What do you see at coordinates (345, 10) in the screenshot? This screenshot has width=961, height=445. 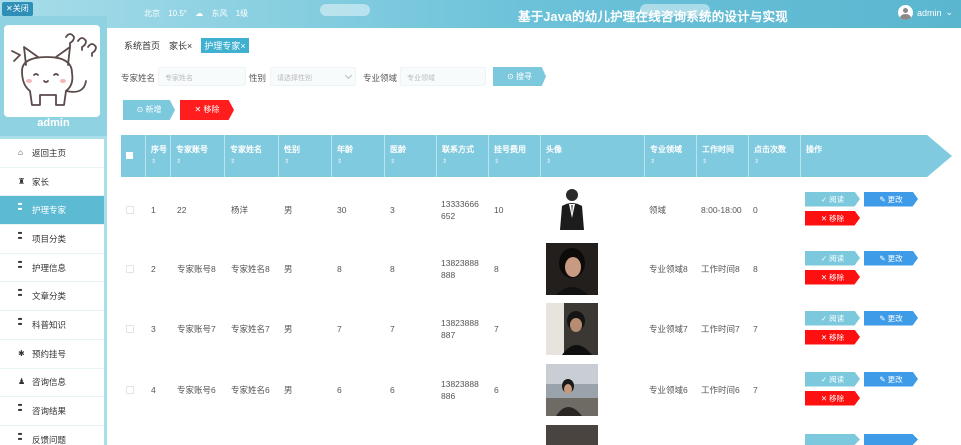 I see `cloud-decoration` at bounding box center [345, 10].